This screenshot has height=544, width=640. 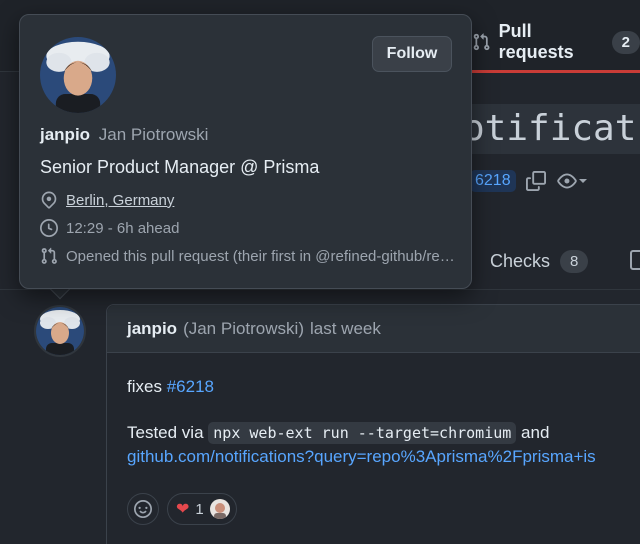 What do you see at coordinates (49, 200) in the screenshot?
I see `location-icon` at bounding box center [49, 200].